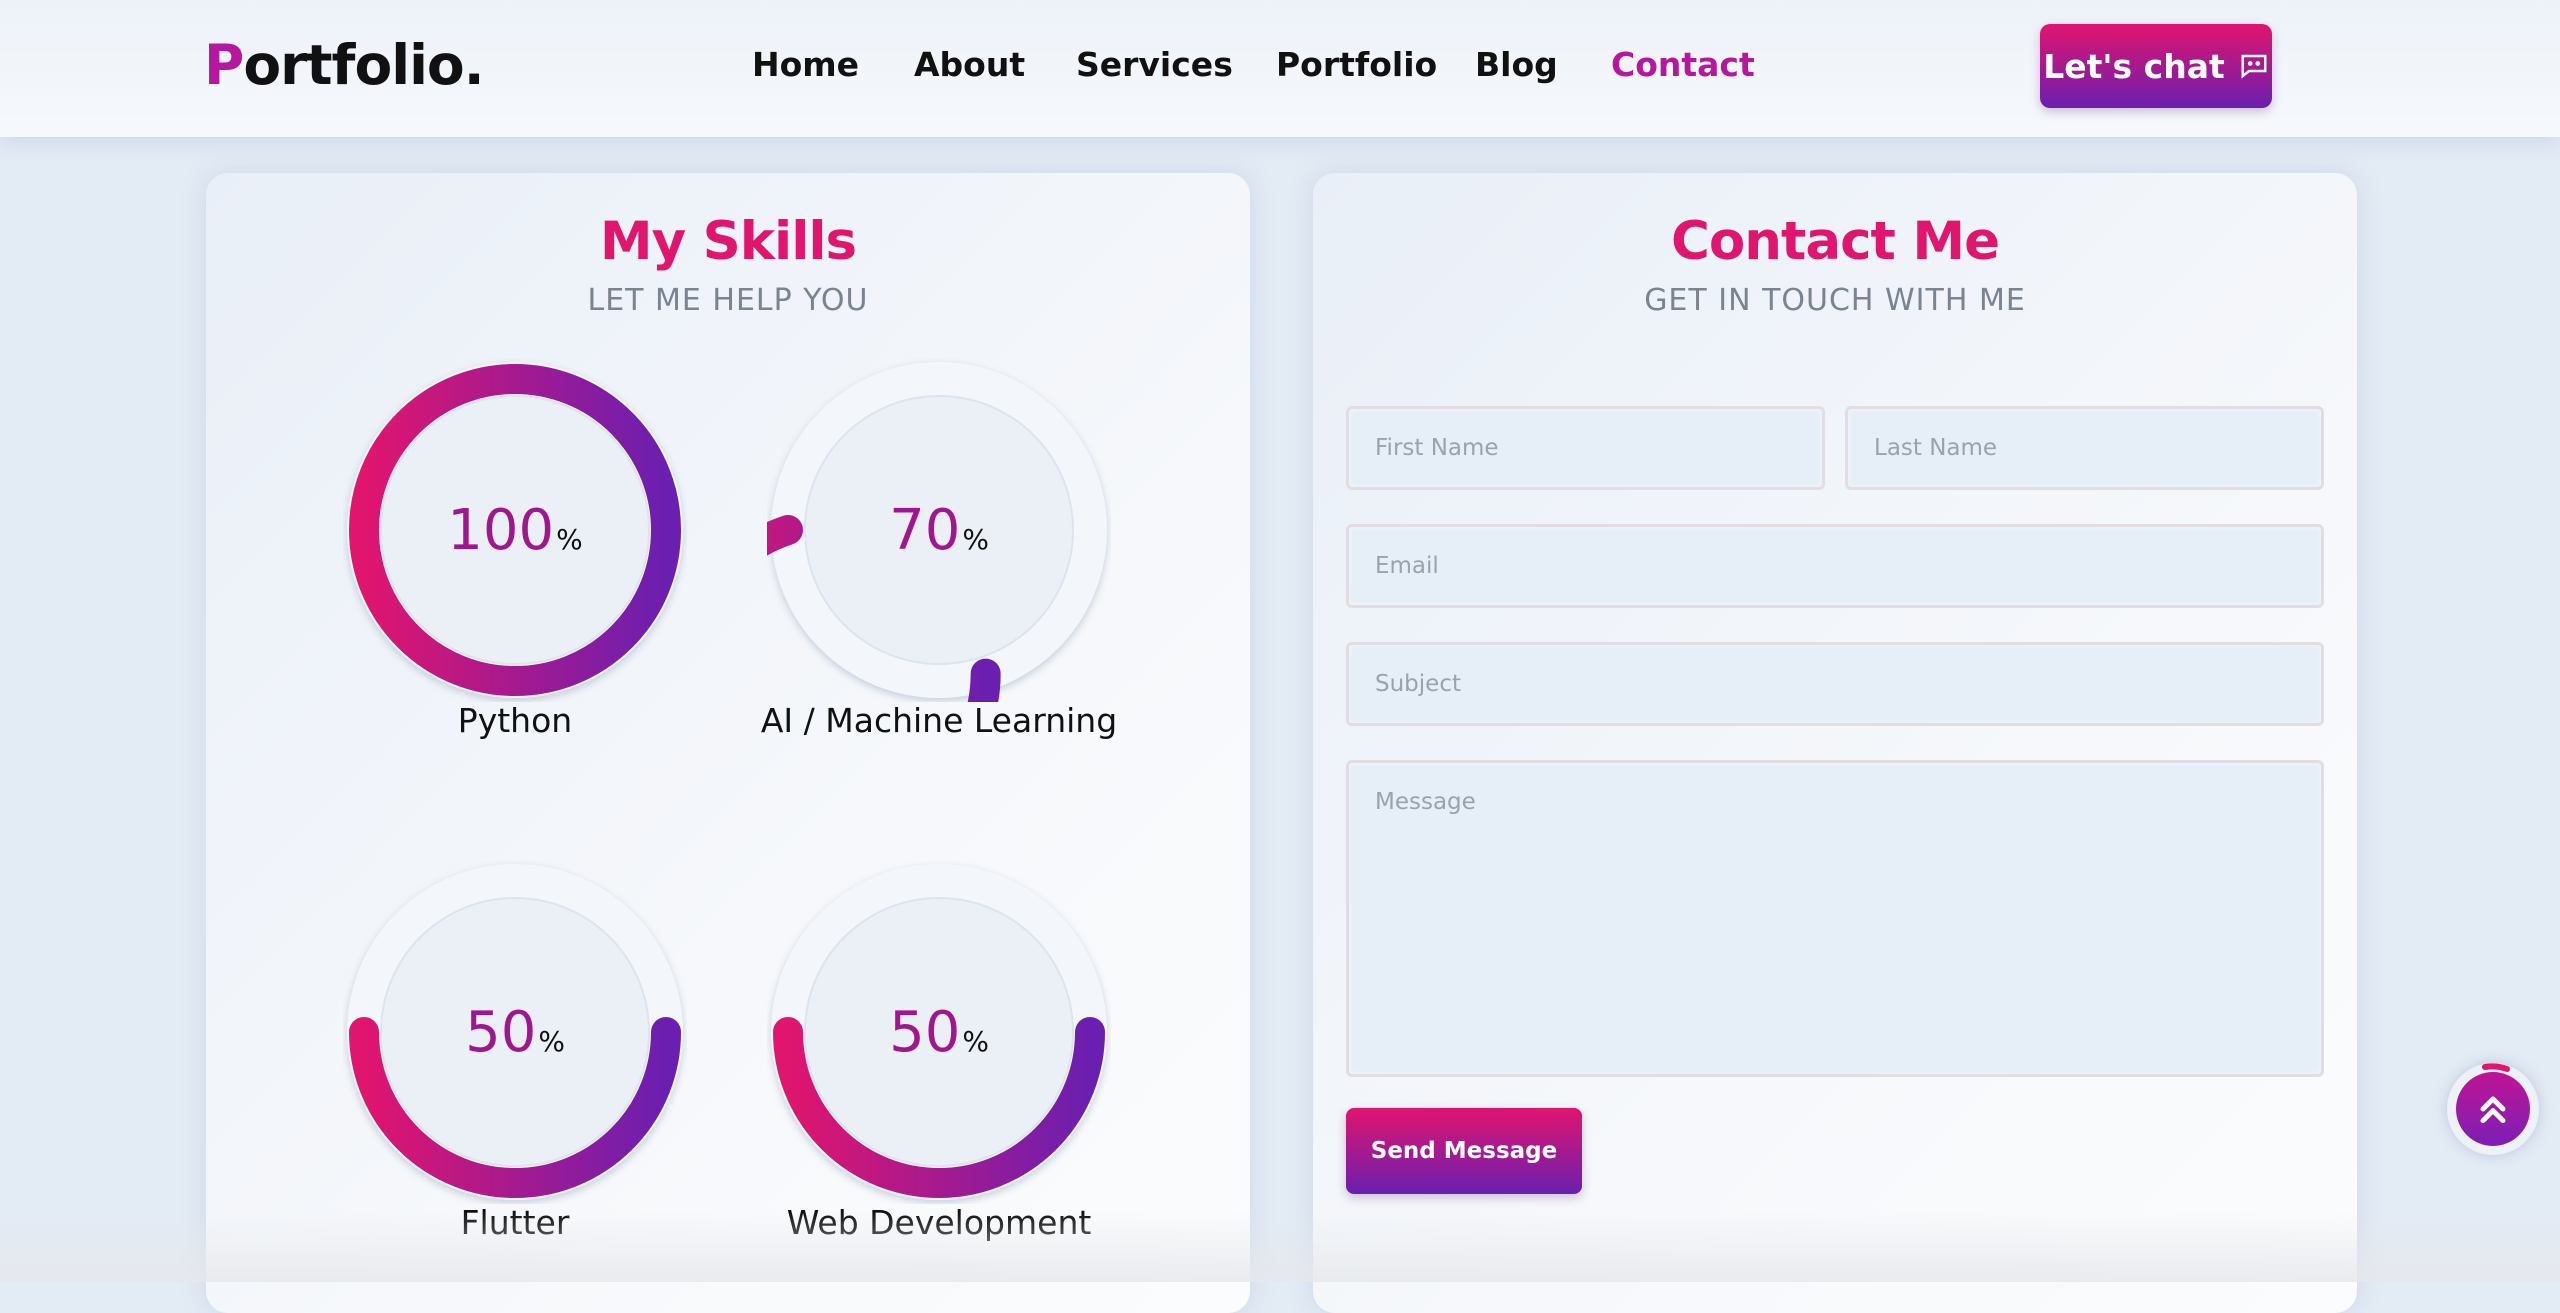  I want to click on skill-ring-web-dev: 50%, so click(939, 1032).